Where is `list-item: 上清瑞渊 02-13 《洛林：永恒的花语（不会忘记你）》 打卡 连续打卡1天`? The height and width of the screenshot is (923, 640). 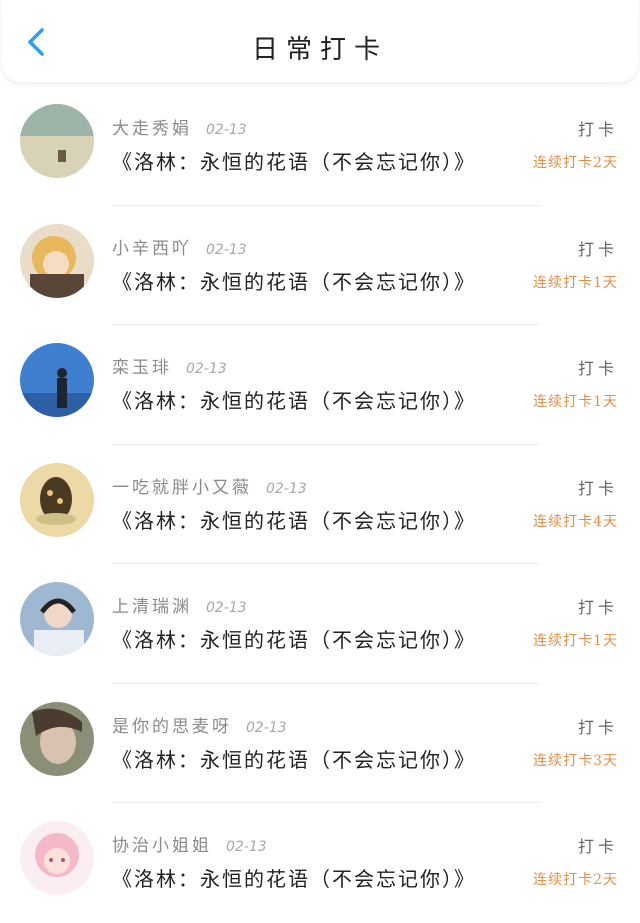 list-item: 上清瑞渊 02-13 《洛林：永恒的花语（不会忘记你）》 打卡 连续打卡1天 is located at coordinates (320, 624).